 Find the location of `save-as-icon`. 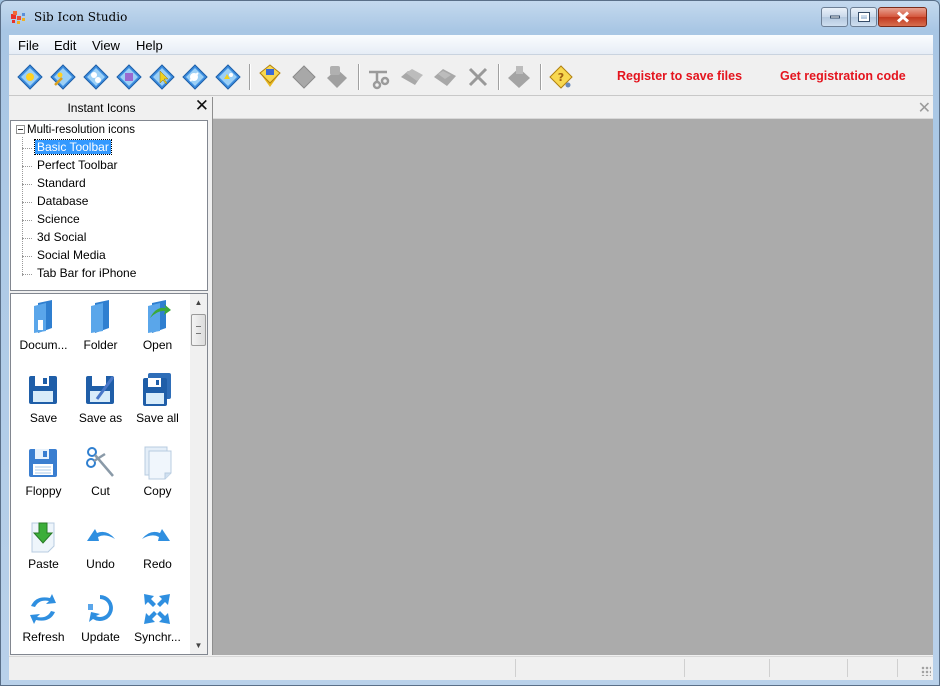

save-as-icon is located at coordinates (100, 390).